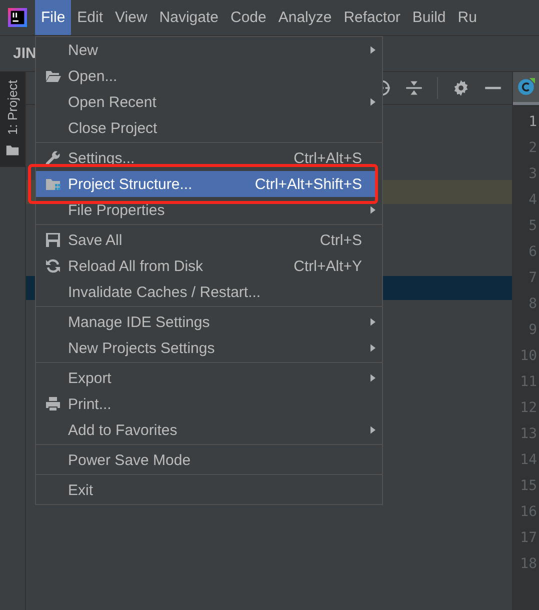 The width and height of the screenshot is (539, 610). Describe the element at coordinates (207, 430) in the screenshot. I see `menu-item: Add to Favorites` at that location.